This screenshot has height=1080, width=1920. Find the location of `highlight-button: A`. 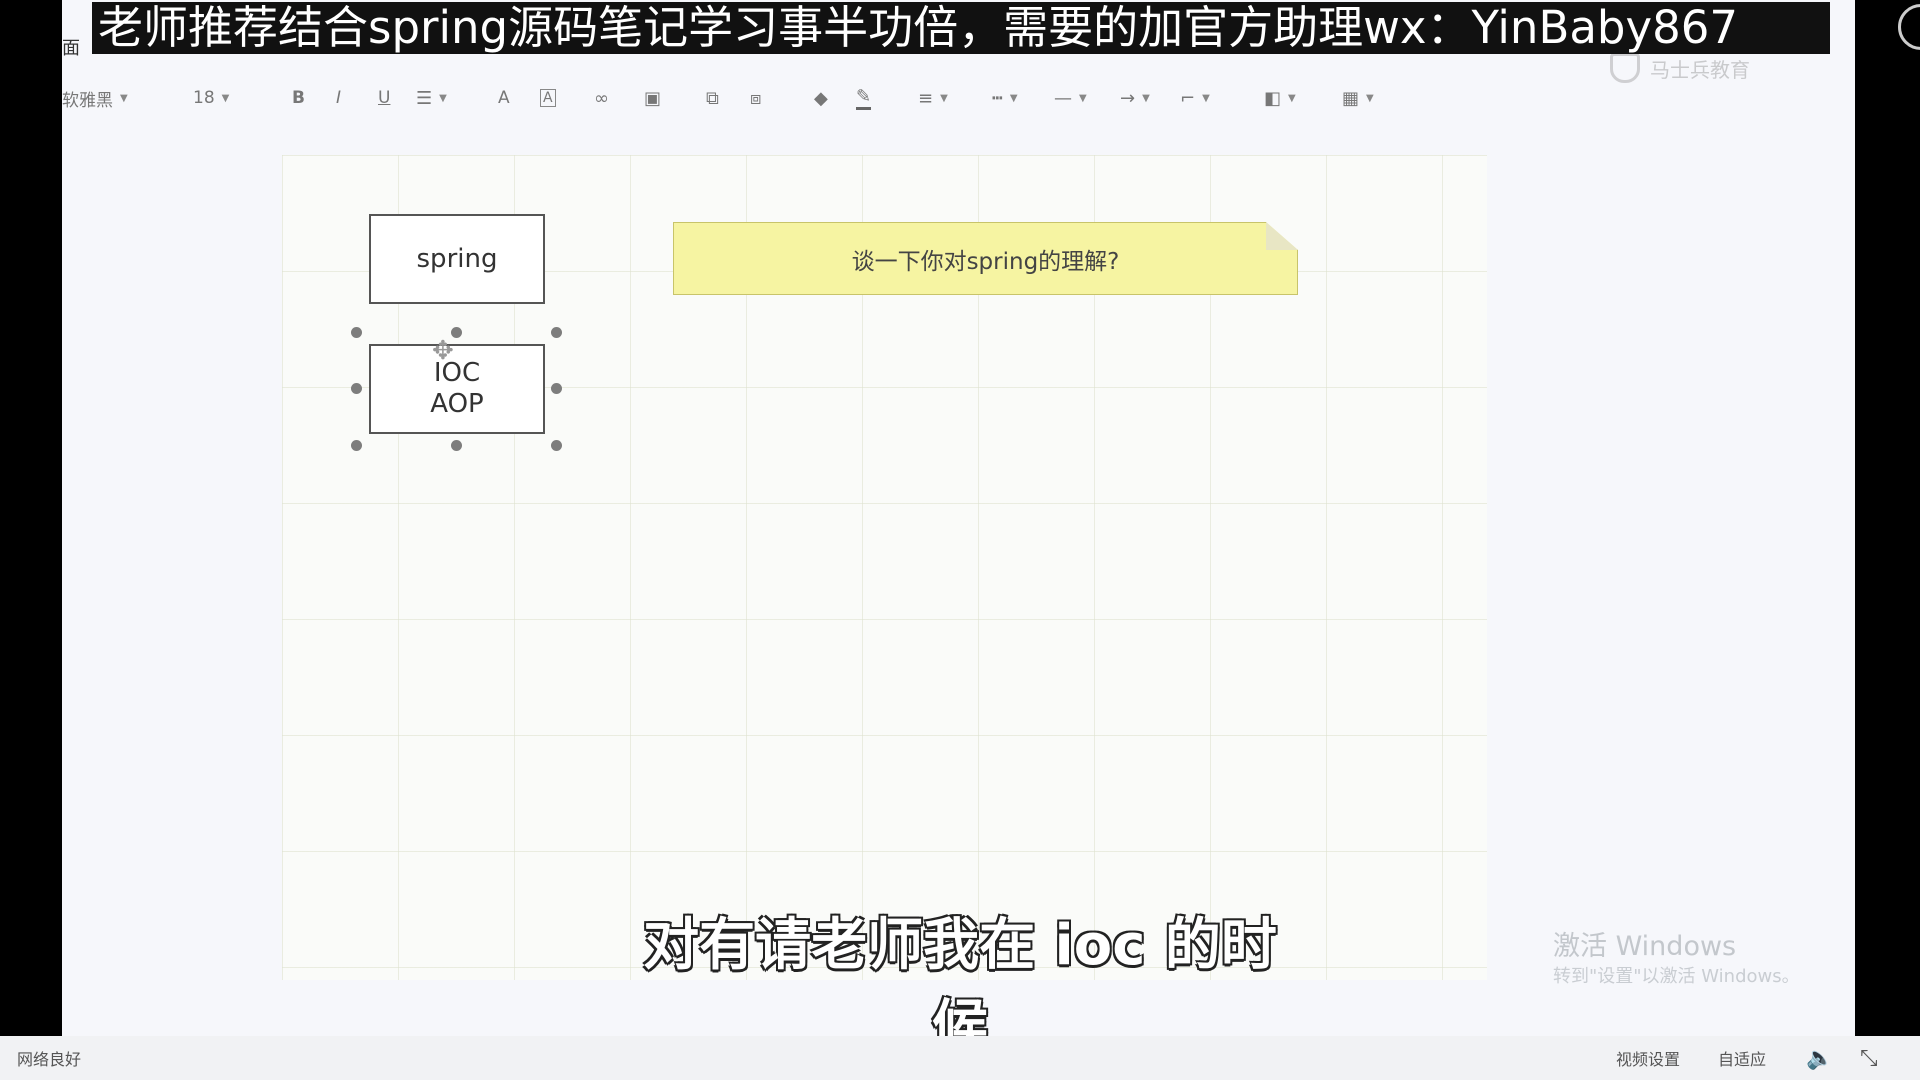

highlight-button: A is located at coordinates (548, 98).